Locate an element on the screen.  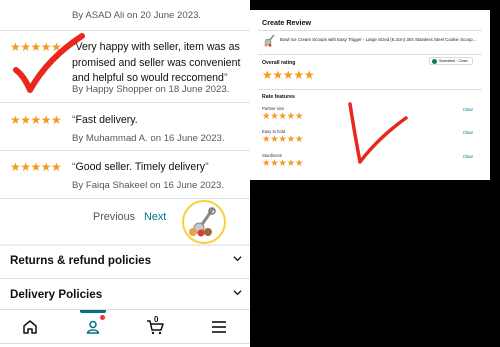
rate-features-label: Rate features is located at coordinates (278, 97).